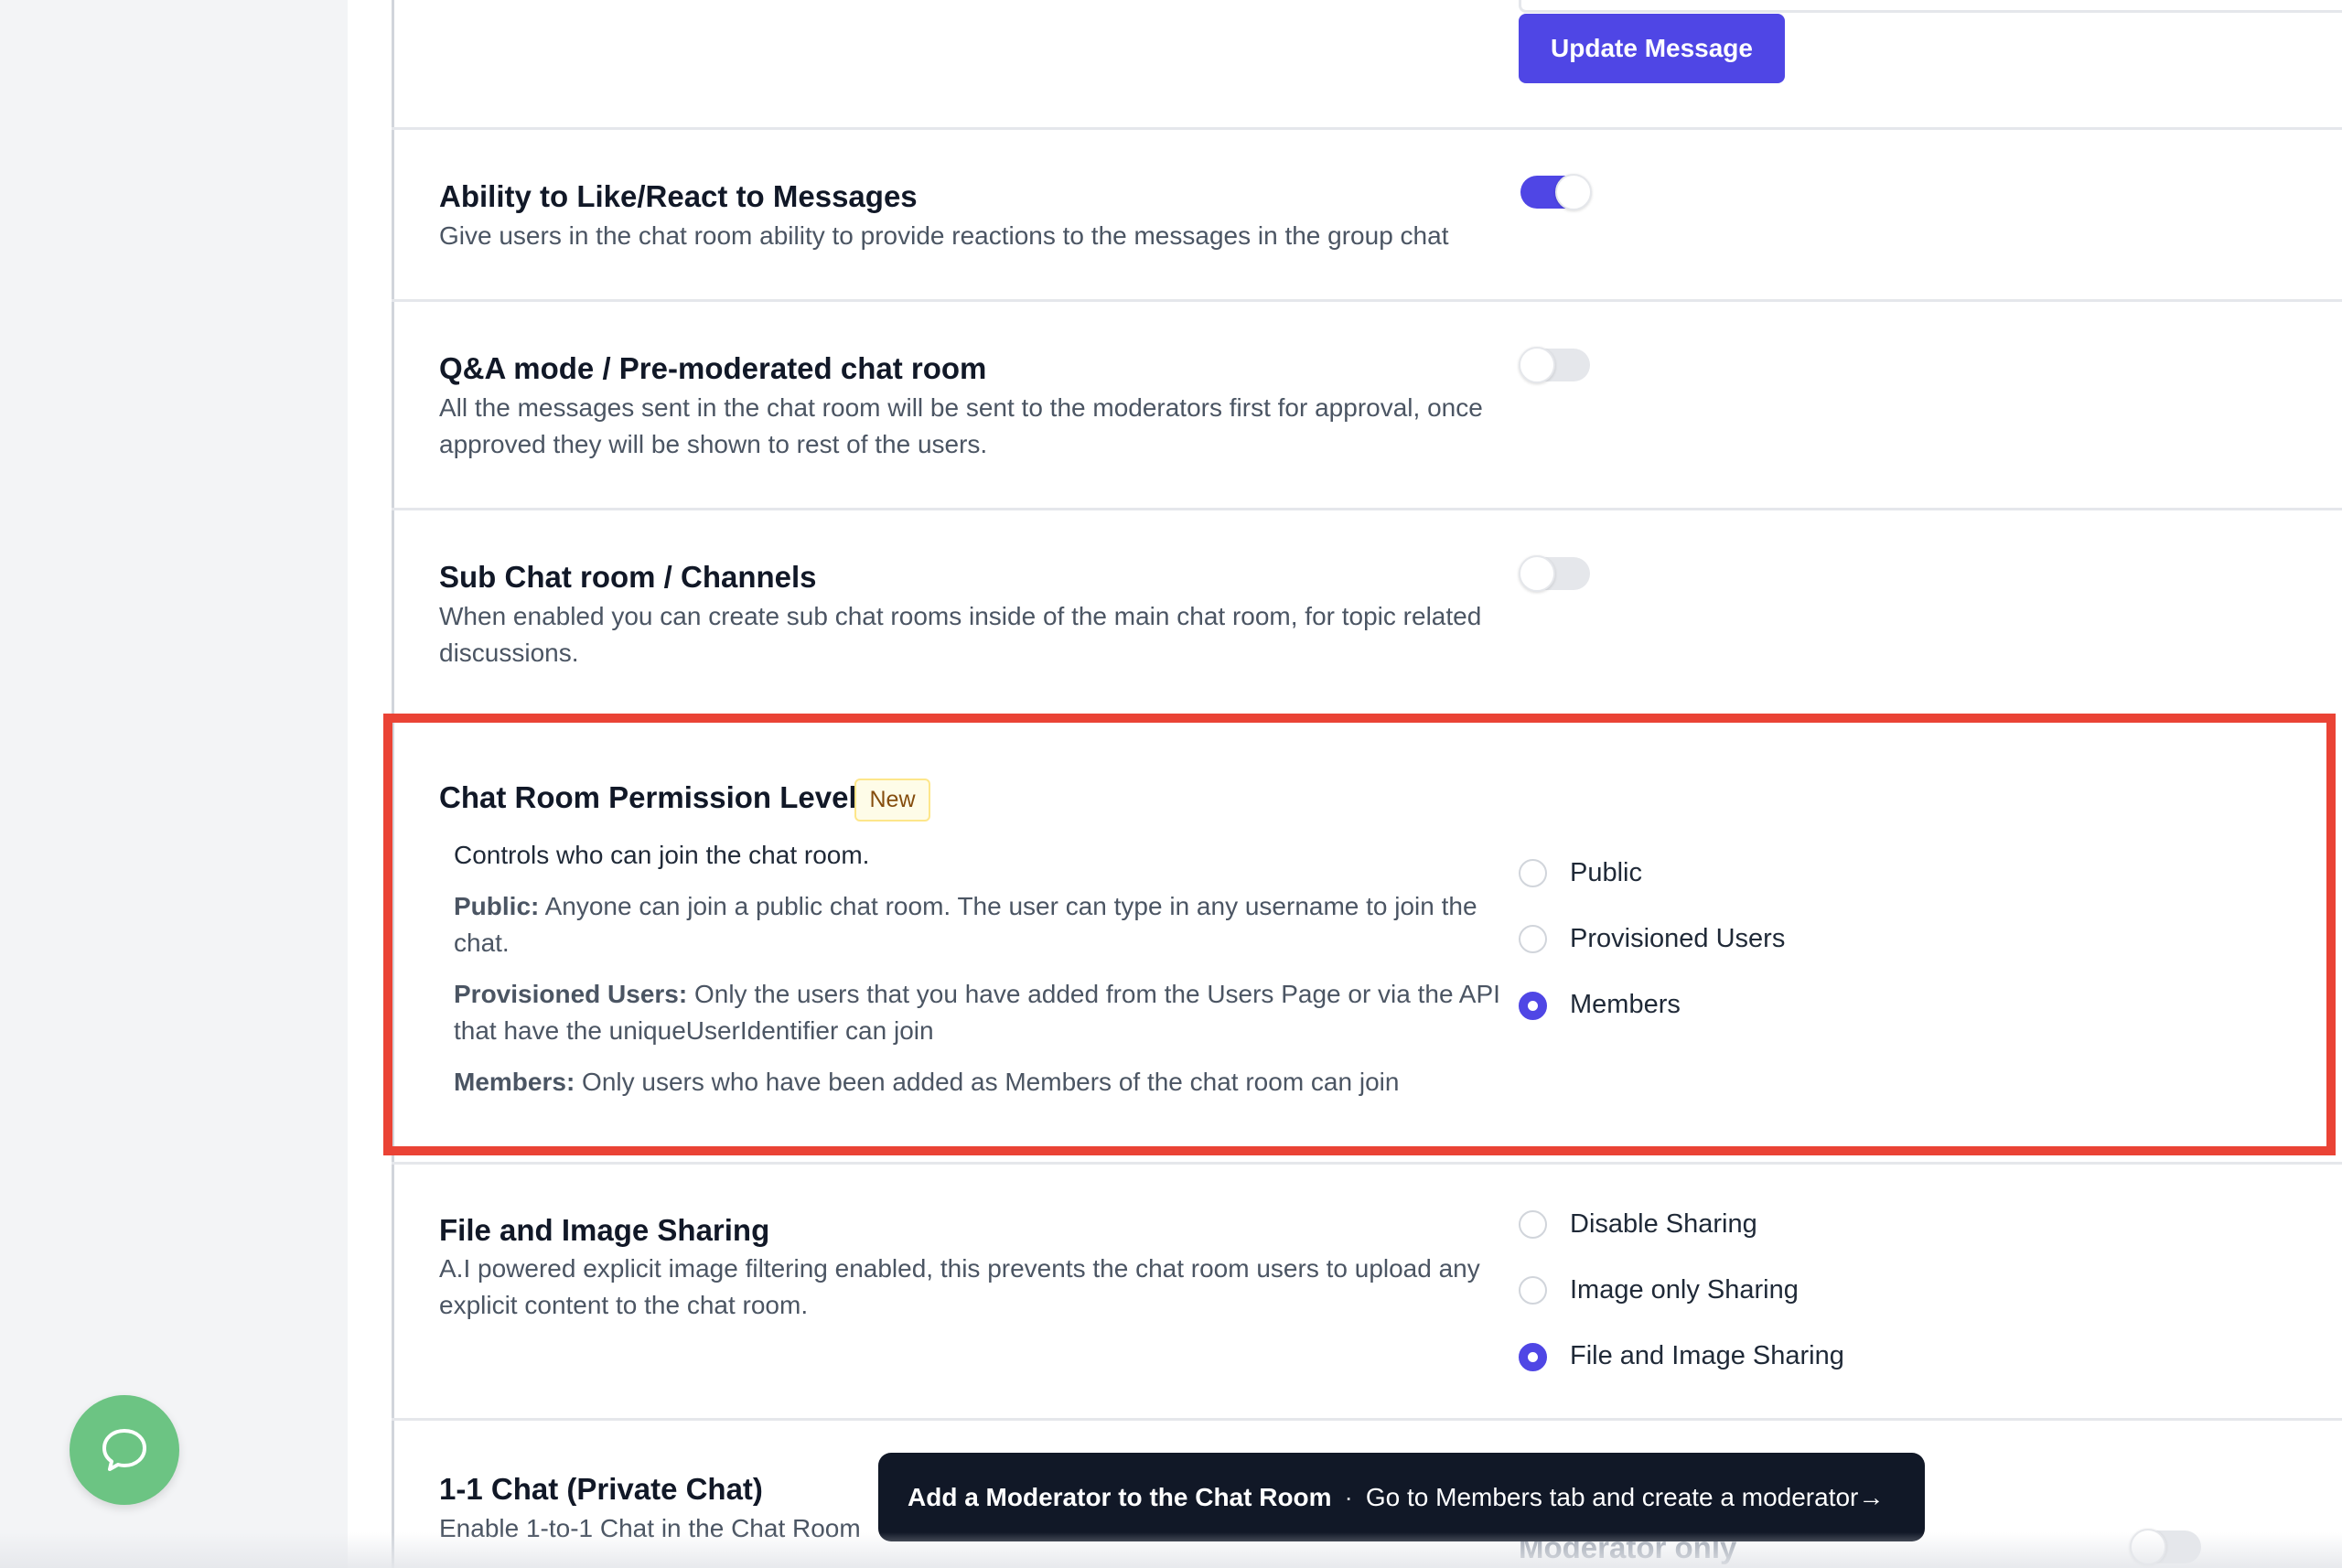 The height and width of the screenshot is (1568, 2342). I want to click on private-chat-title: 1-1 Chat (Private Chat), so click(601, 1489).